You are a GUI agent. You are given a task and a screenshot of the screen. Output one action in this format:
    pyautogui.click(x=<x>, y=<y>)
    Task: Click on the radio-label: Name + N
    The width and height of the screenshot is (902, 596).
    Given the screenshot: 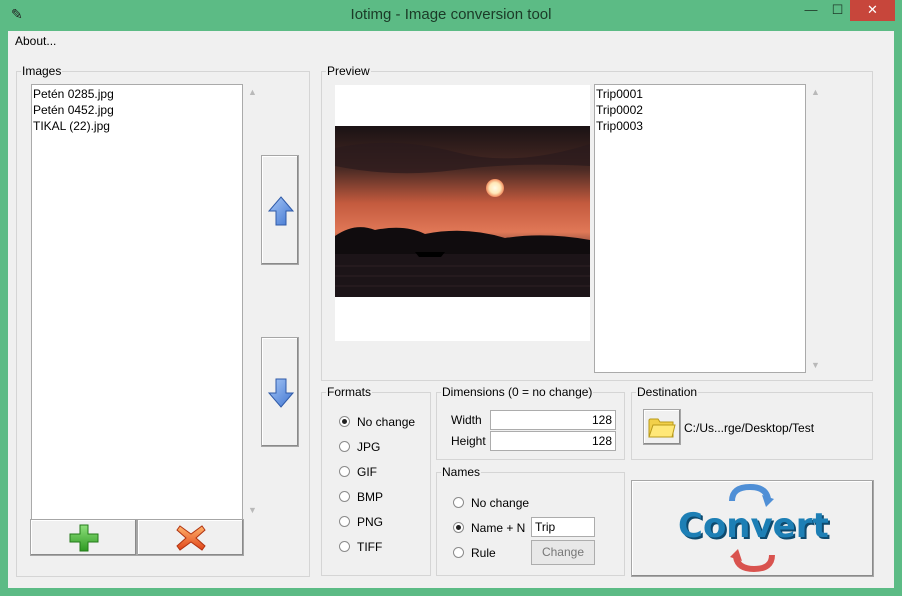 What is the action you would take?
    pyautogui.click(x=498, y=528)
    